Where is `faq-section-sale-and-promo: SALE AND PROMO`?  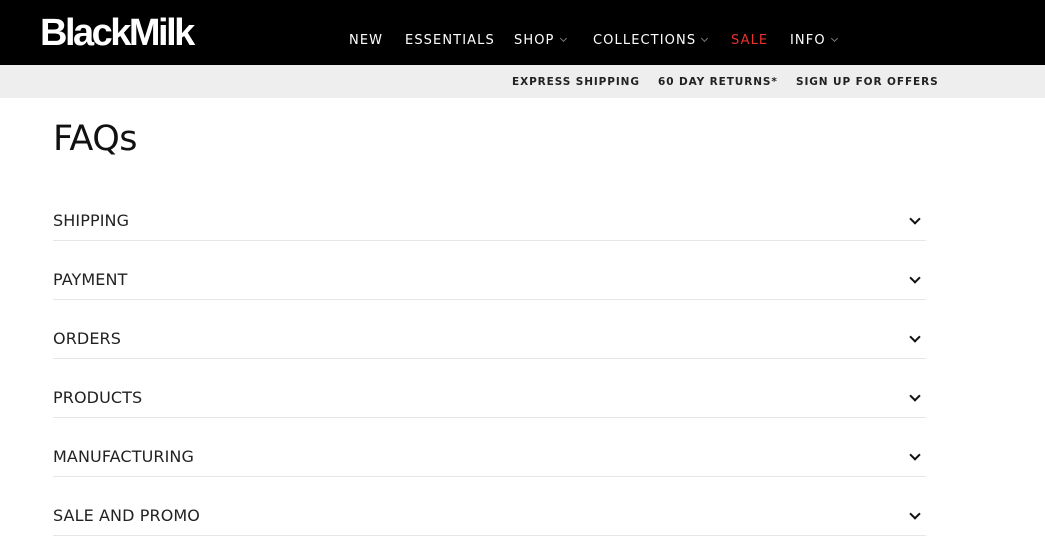 faq-section-sale-and-promo: SALE AND PROMO is located at coordinates (489, 506).